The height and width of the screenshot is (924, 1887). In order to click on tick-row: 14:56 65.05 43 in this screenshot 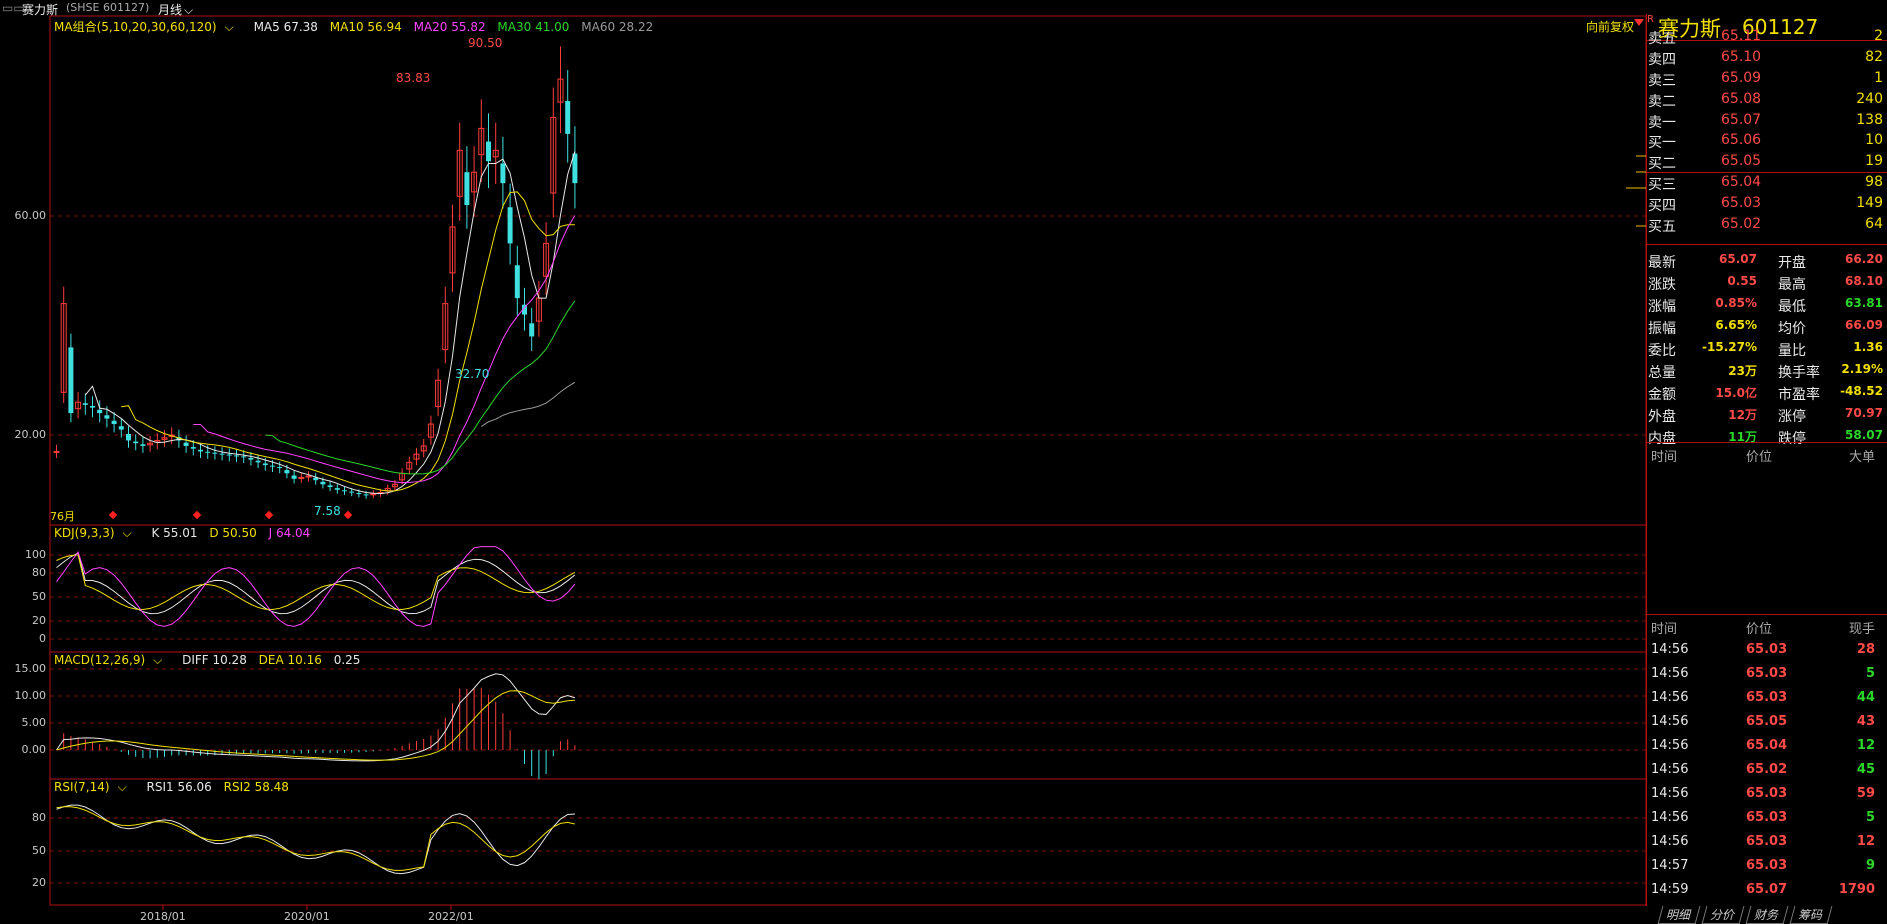, I will do `click(1766, 726)`.